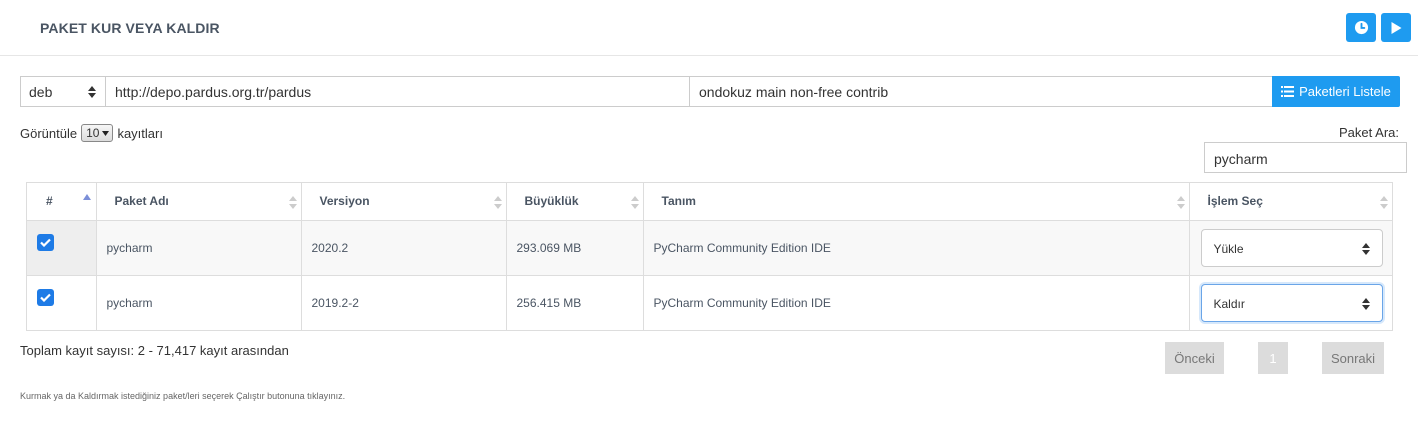 This screenshot has width=1418, height=422. I want to click on page-length-prefix: Görüntüle, so click(49, 133).